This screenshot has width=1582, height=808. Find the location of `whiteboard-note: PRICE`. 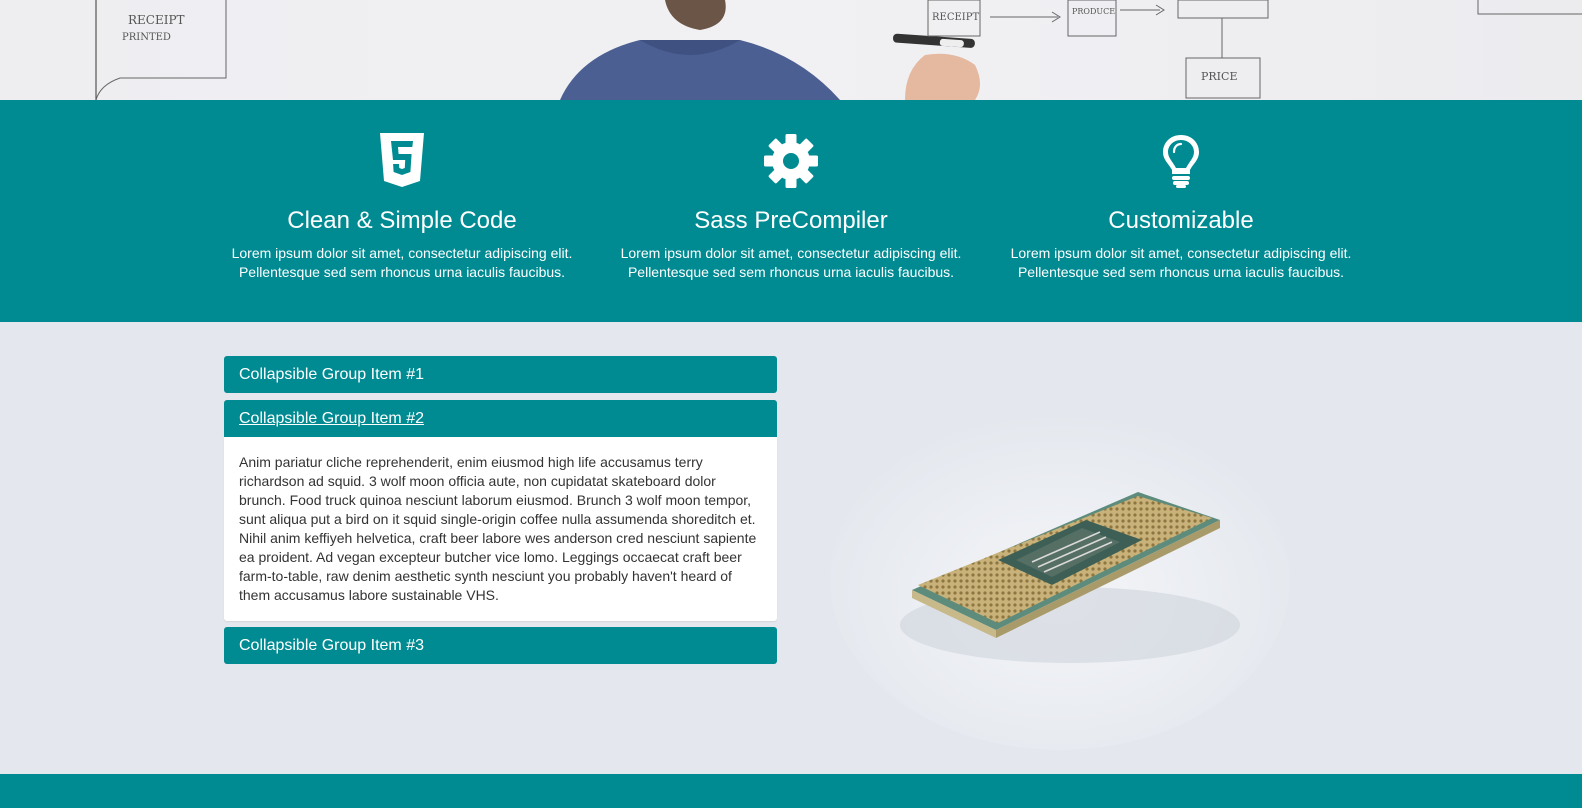

whiteboard-note: PRICE is located at coordinates (1219, 76).